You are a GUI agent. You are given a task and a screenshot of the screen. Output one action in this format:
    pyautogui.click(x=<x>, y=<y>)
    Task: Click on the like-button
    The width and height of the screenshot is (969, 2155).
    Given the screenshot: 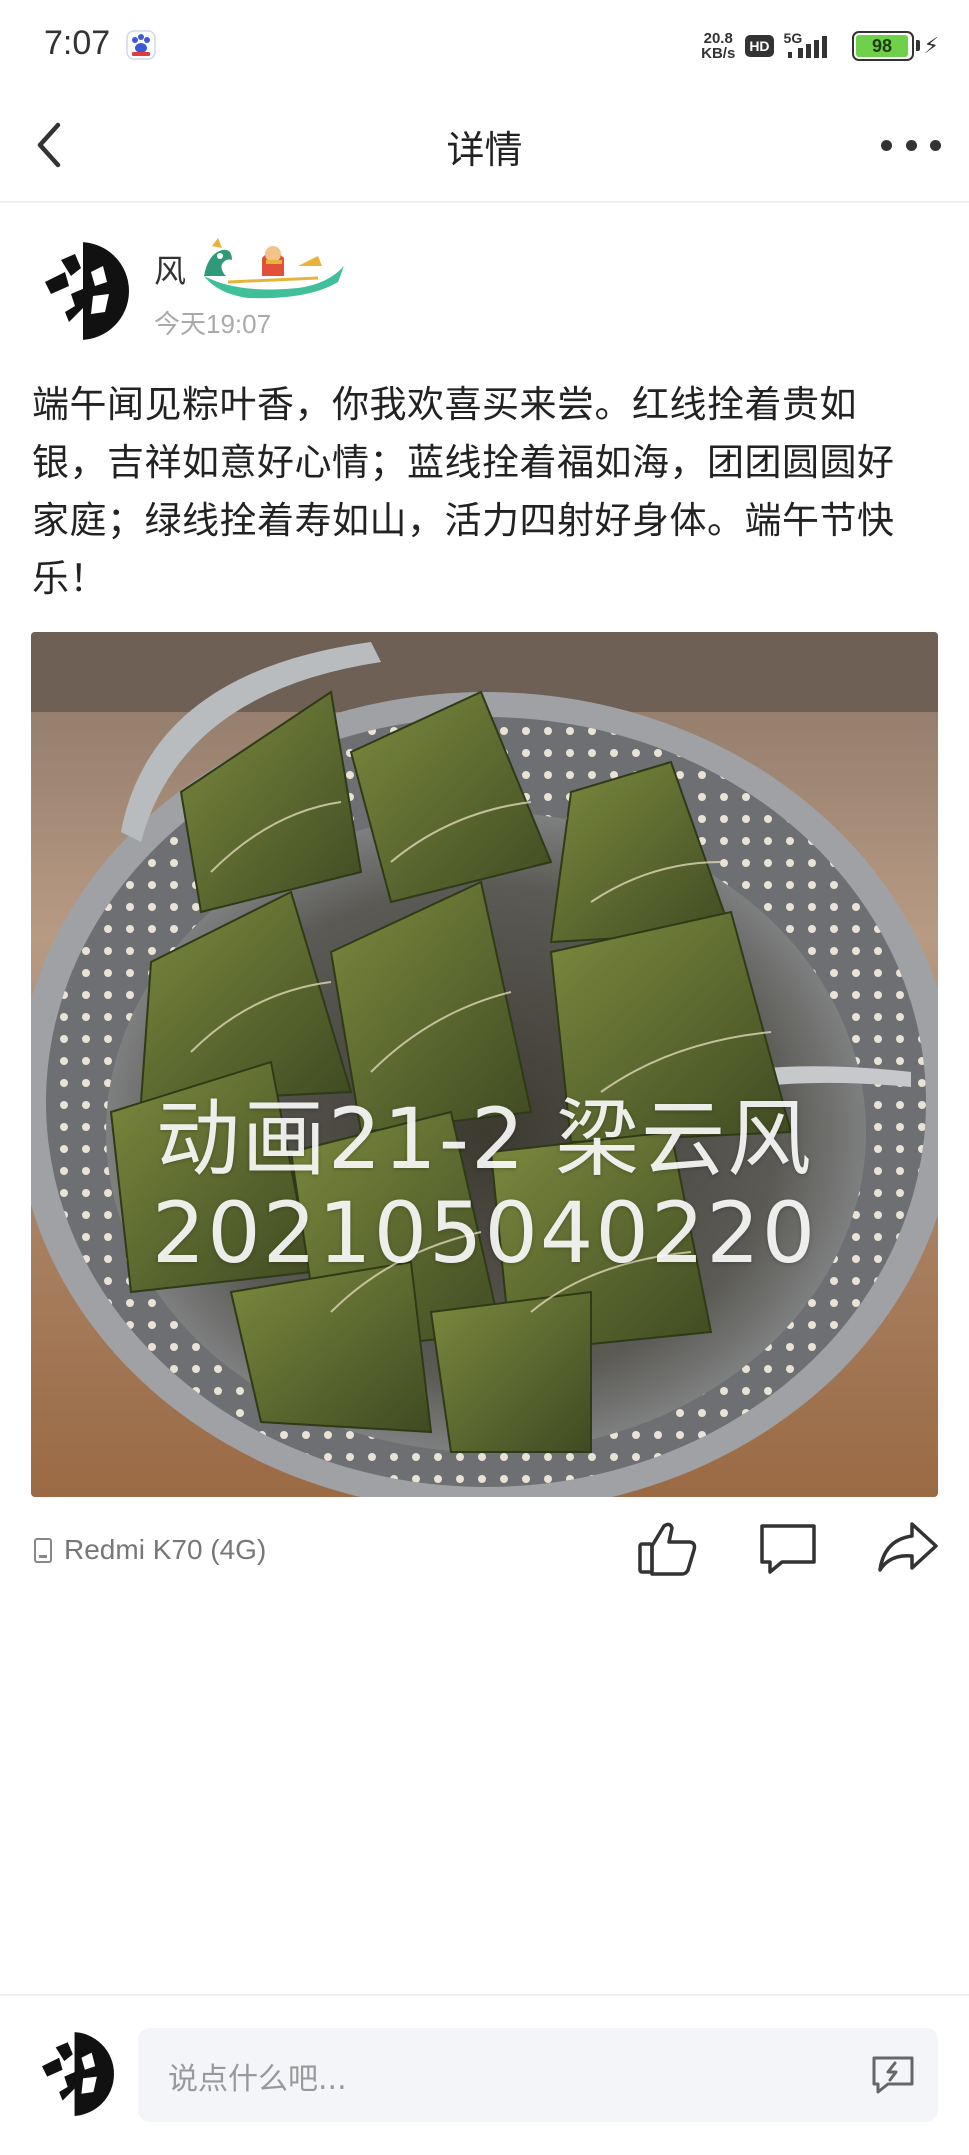 What is the action you would take?
    pyautogui.click(x=668, y=1548)
    